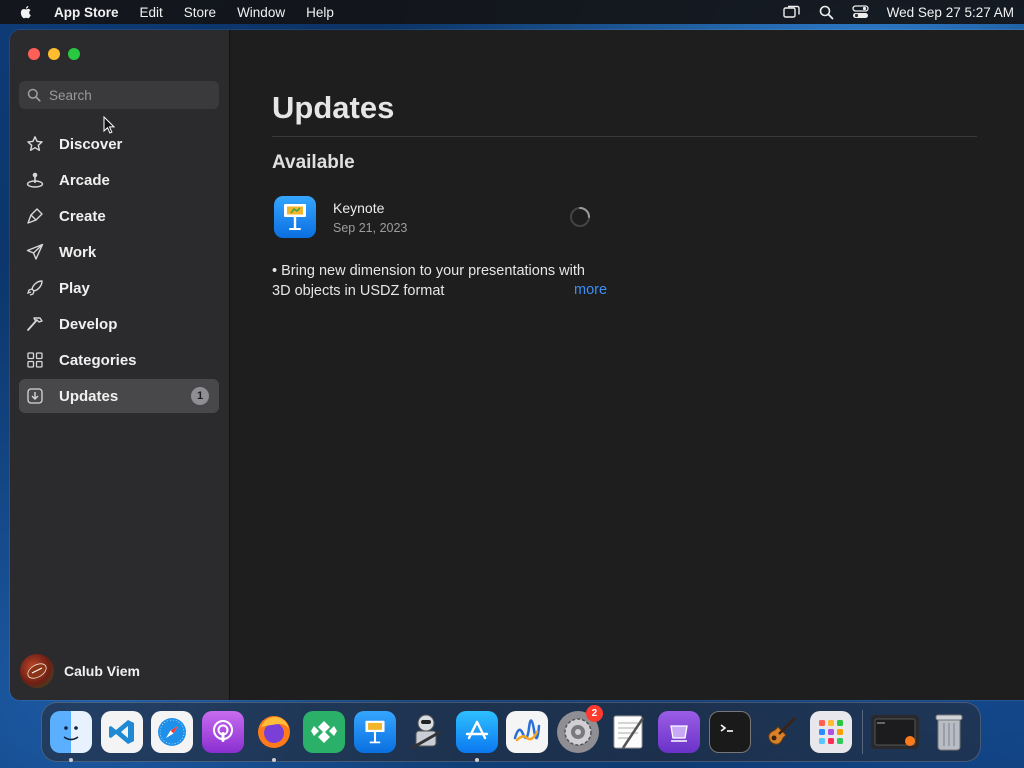 The height and width of the screenshot is (768, 1024). Describe the element at coordinates (119, 324) in the screenshot. I see `sidebar-item-develop: Develop` at that location.